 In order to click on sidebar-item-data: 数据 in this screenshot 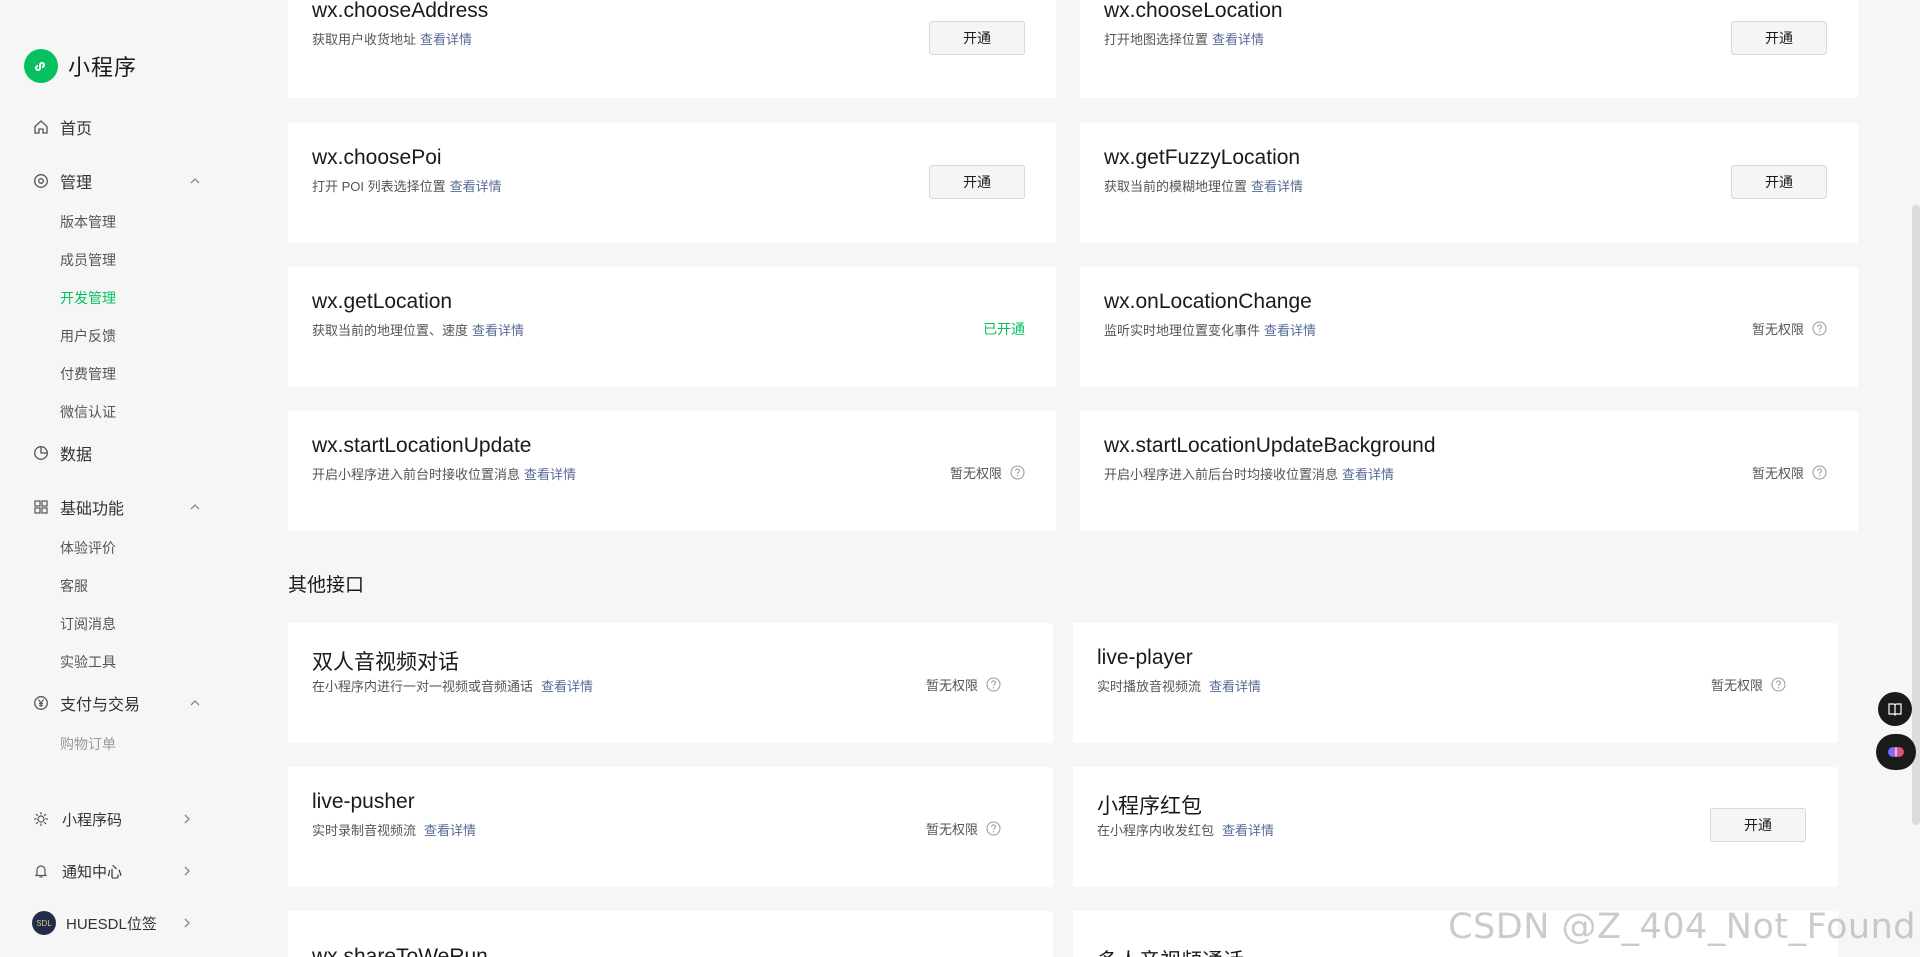, I will do `click(117, 453)`.